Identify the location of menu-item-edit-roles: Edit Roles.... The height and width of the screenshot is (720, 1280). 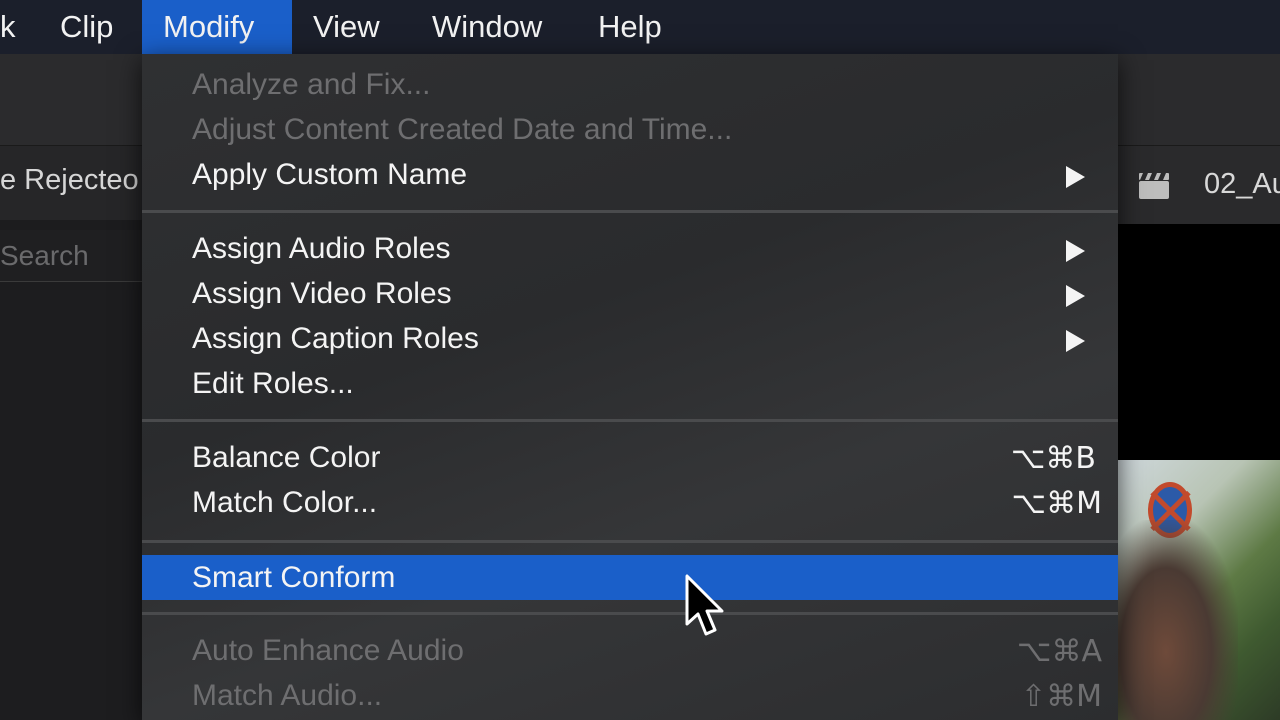
(630, 383).